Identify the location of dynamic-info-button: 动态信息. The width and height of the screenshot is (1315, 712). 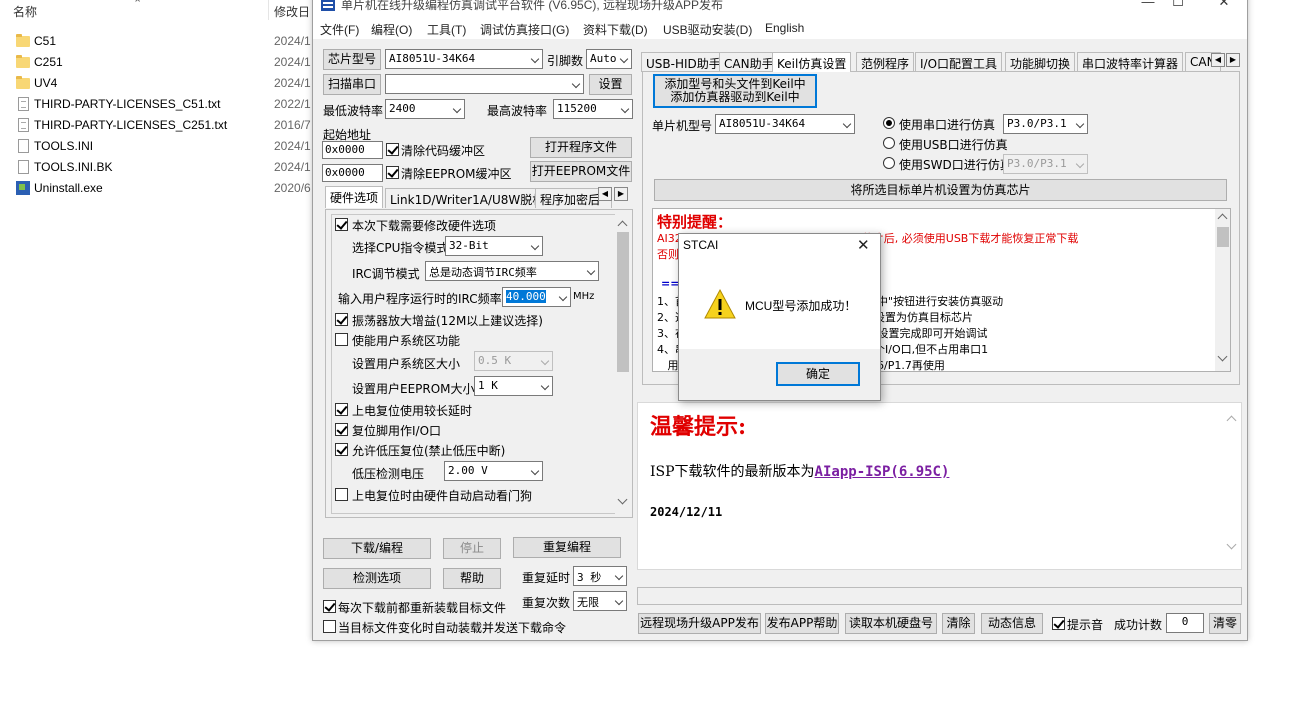
(1012, 623).